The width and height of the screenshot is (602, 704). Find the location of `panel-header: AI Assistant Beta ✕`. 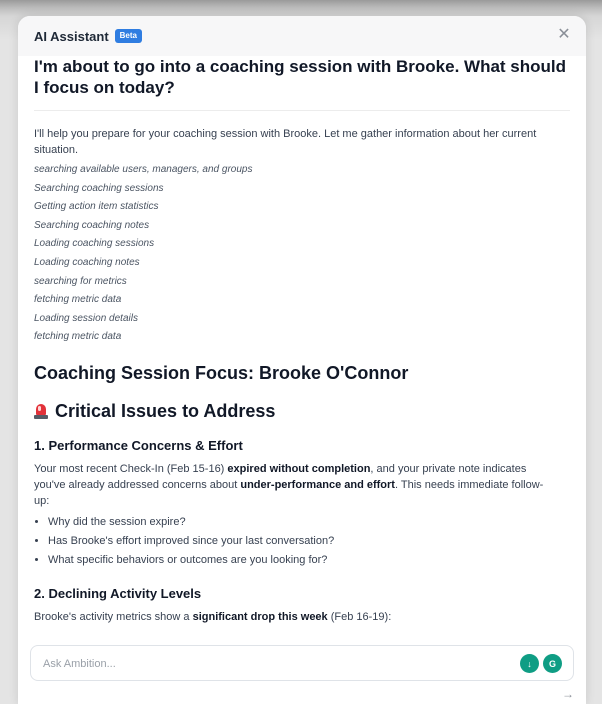

panel-header: AI Assistant Beta ✕ is located at coordinates (302, 36).